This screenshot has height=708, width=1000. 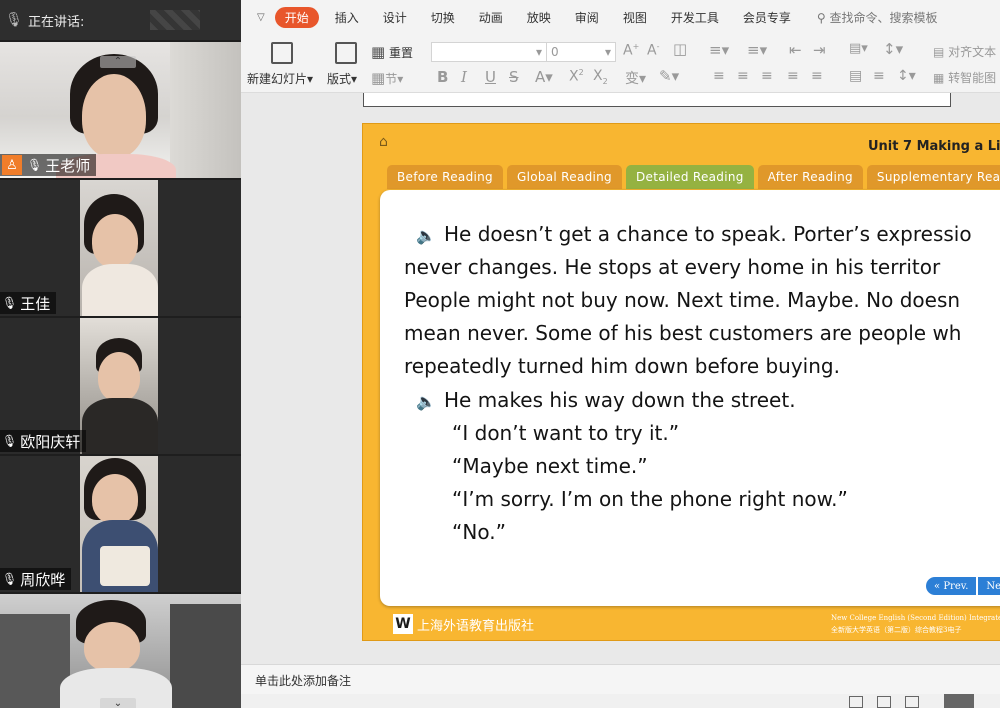 What do you see at coordinates (933, 177) in the screenshot?
I see `slide-tab-supplementary-reading: Supplementary Rea` at bounding box center [933, 177].